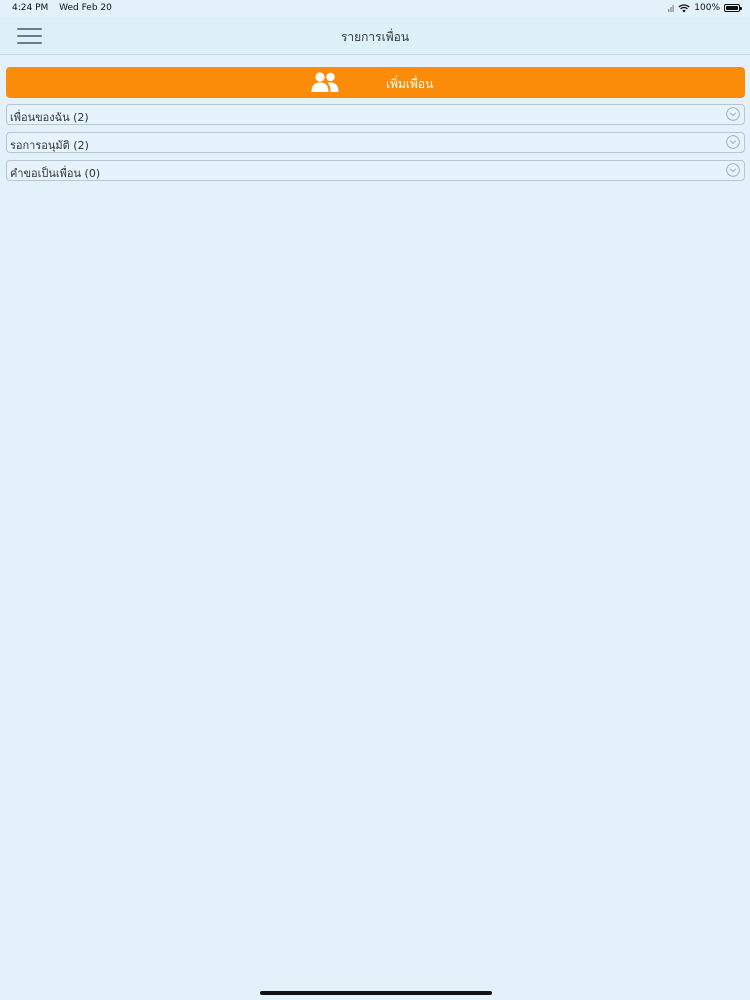  Describe the element at coordinates (733, 8) in the screenshot. I see `battery-icon` at that location.